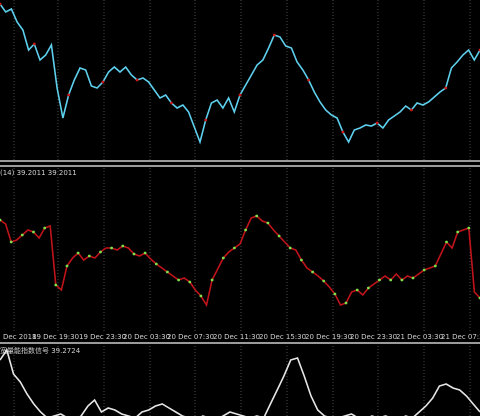  Describe the element at coordinates (191, 337) in the screenshot. I see `time-axis-label: 20 Dec 07:30` at that location.